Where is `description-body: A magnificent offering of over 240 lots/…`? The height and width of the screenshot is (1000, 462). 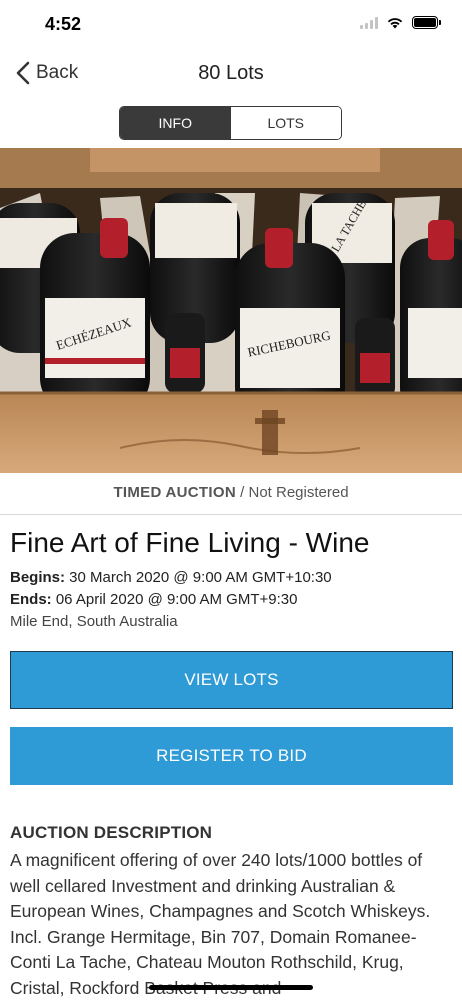
description-body: A magnificent offering of over 240 lots/… is located at coordinates (220, 924).